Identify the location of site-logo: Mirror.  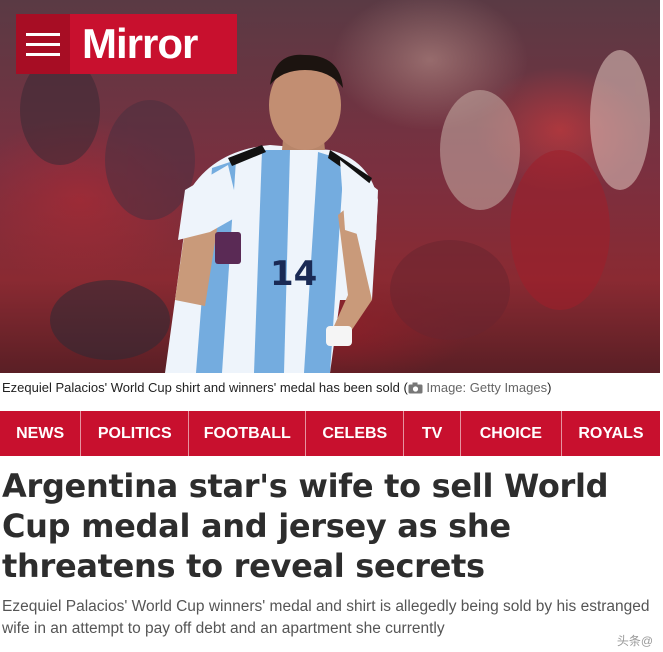
(140, 44).